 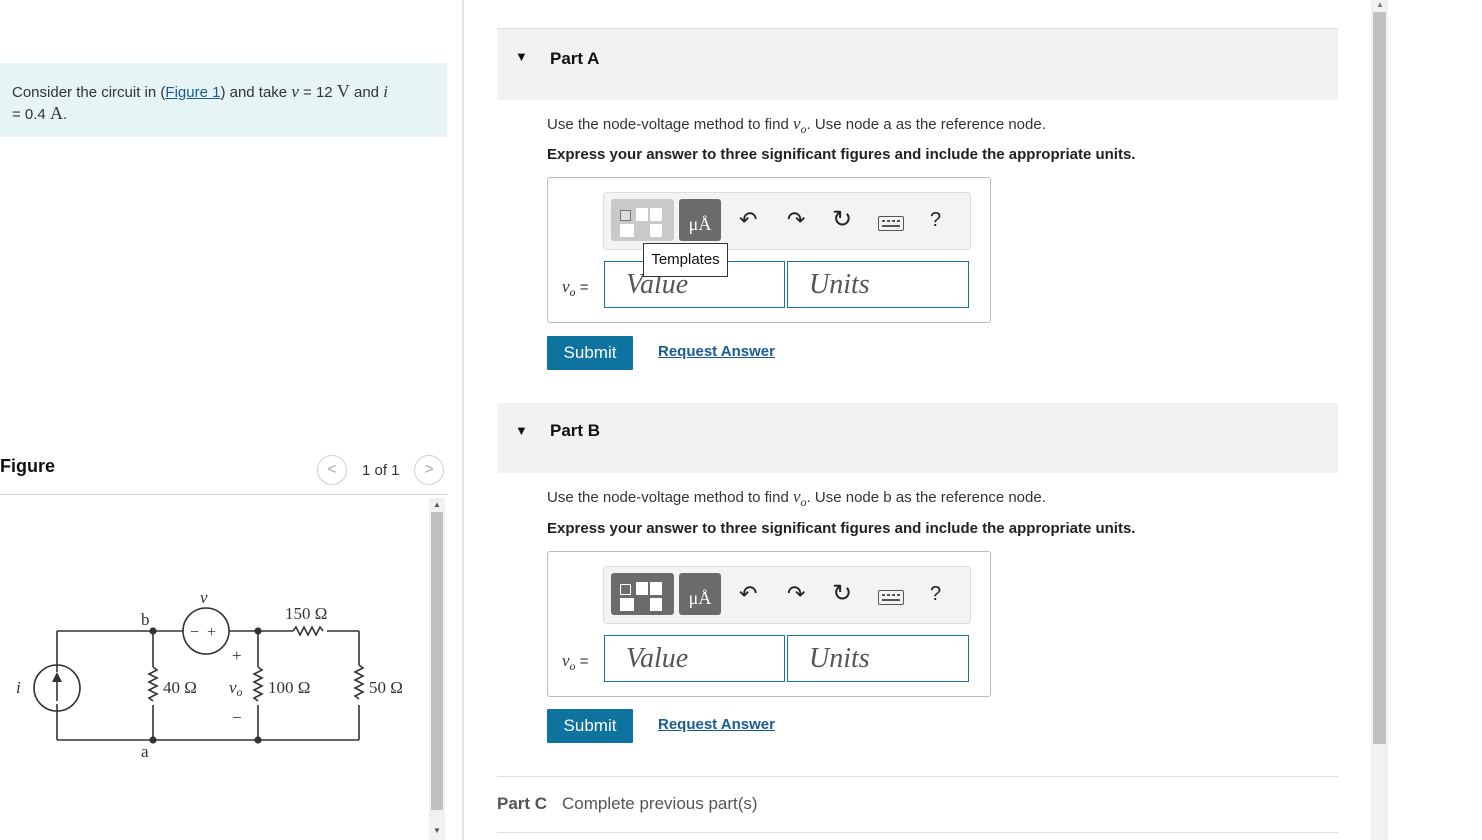 What do you see at coordinates (317, 92) in the screenshot?
I see `problem-text: = 12` at bounding box center [317, 92].